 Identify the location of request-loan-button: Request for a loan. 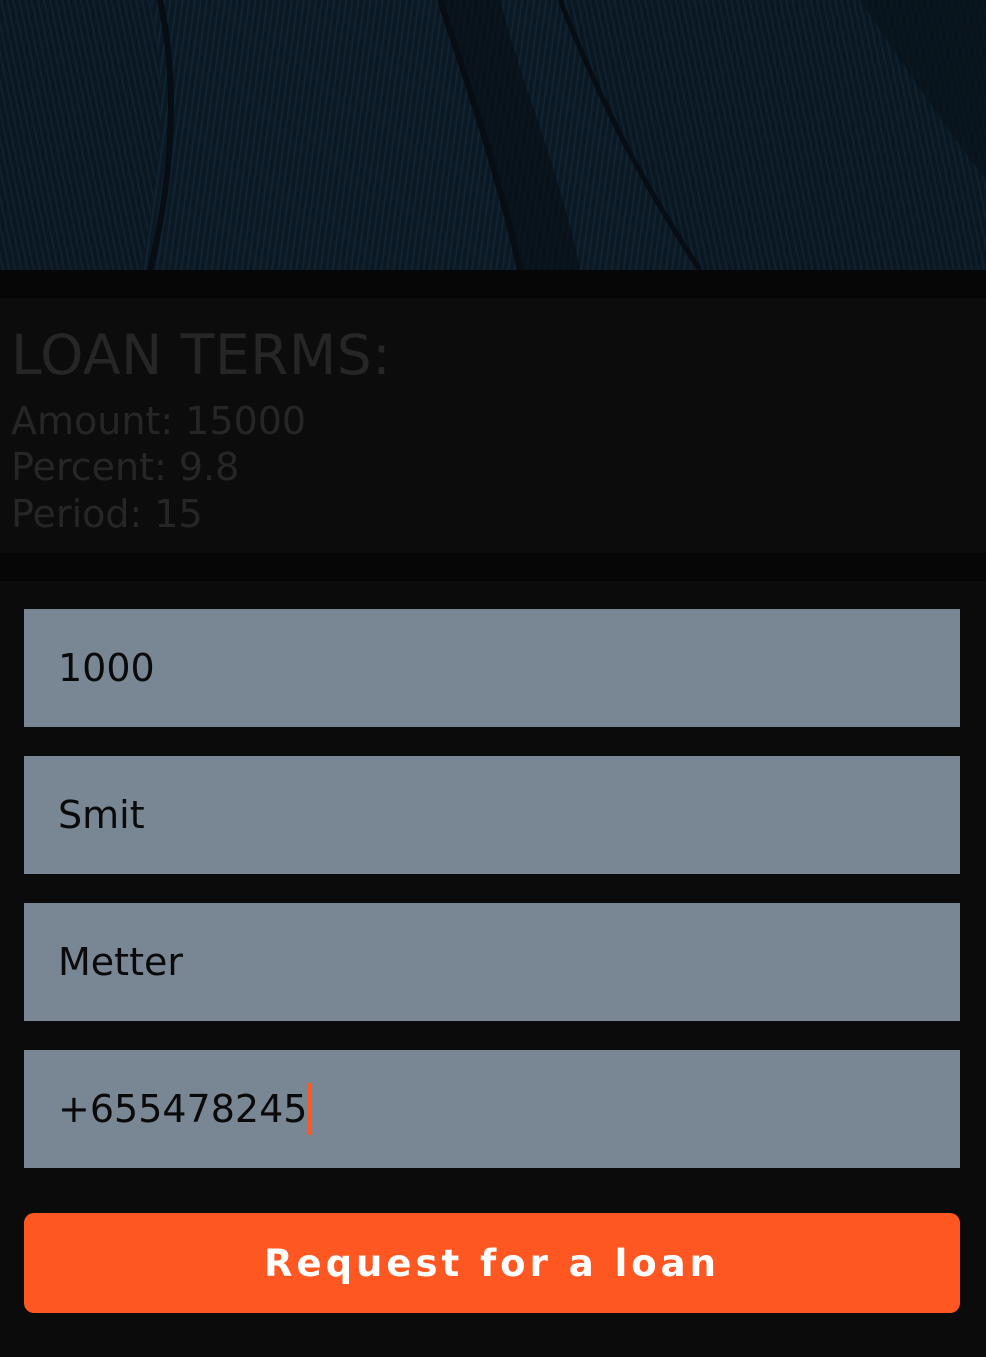
(492, 1263).